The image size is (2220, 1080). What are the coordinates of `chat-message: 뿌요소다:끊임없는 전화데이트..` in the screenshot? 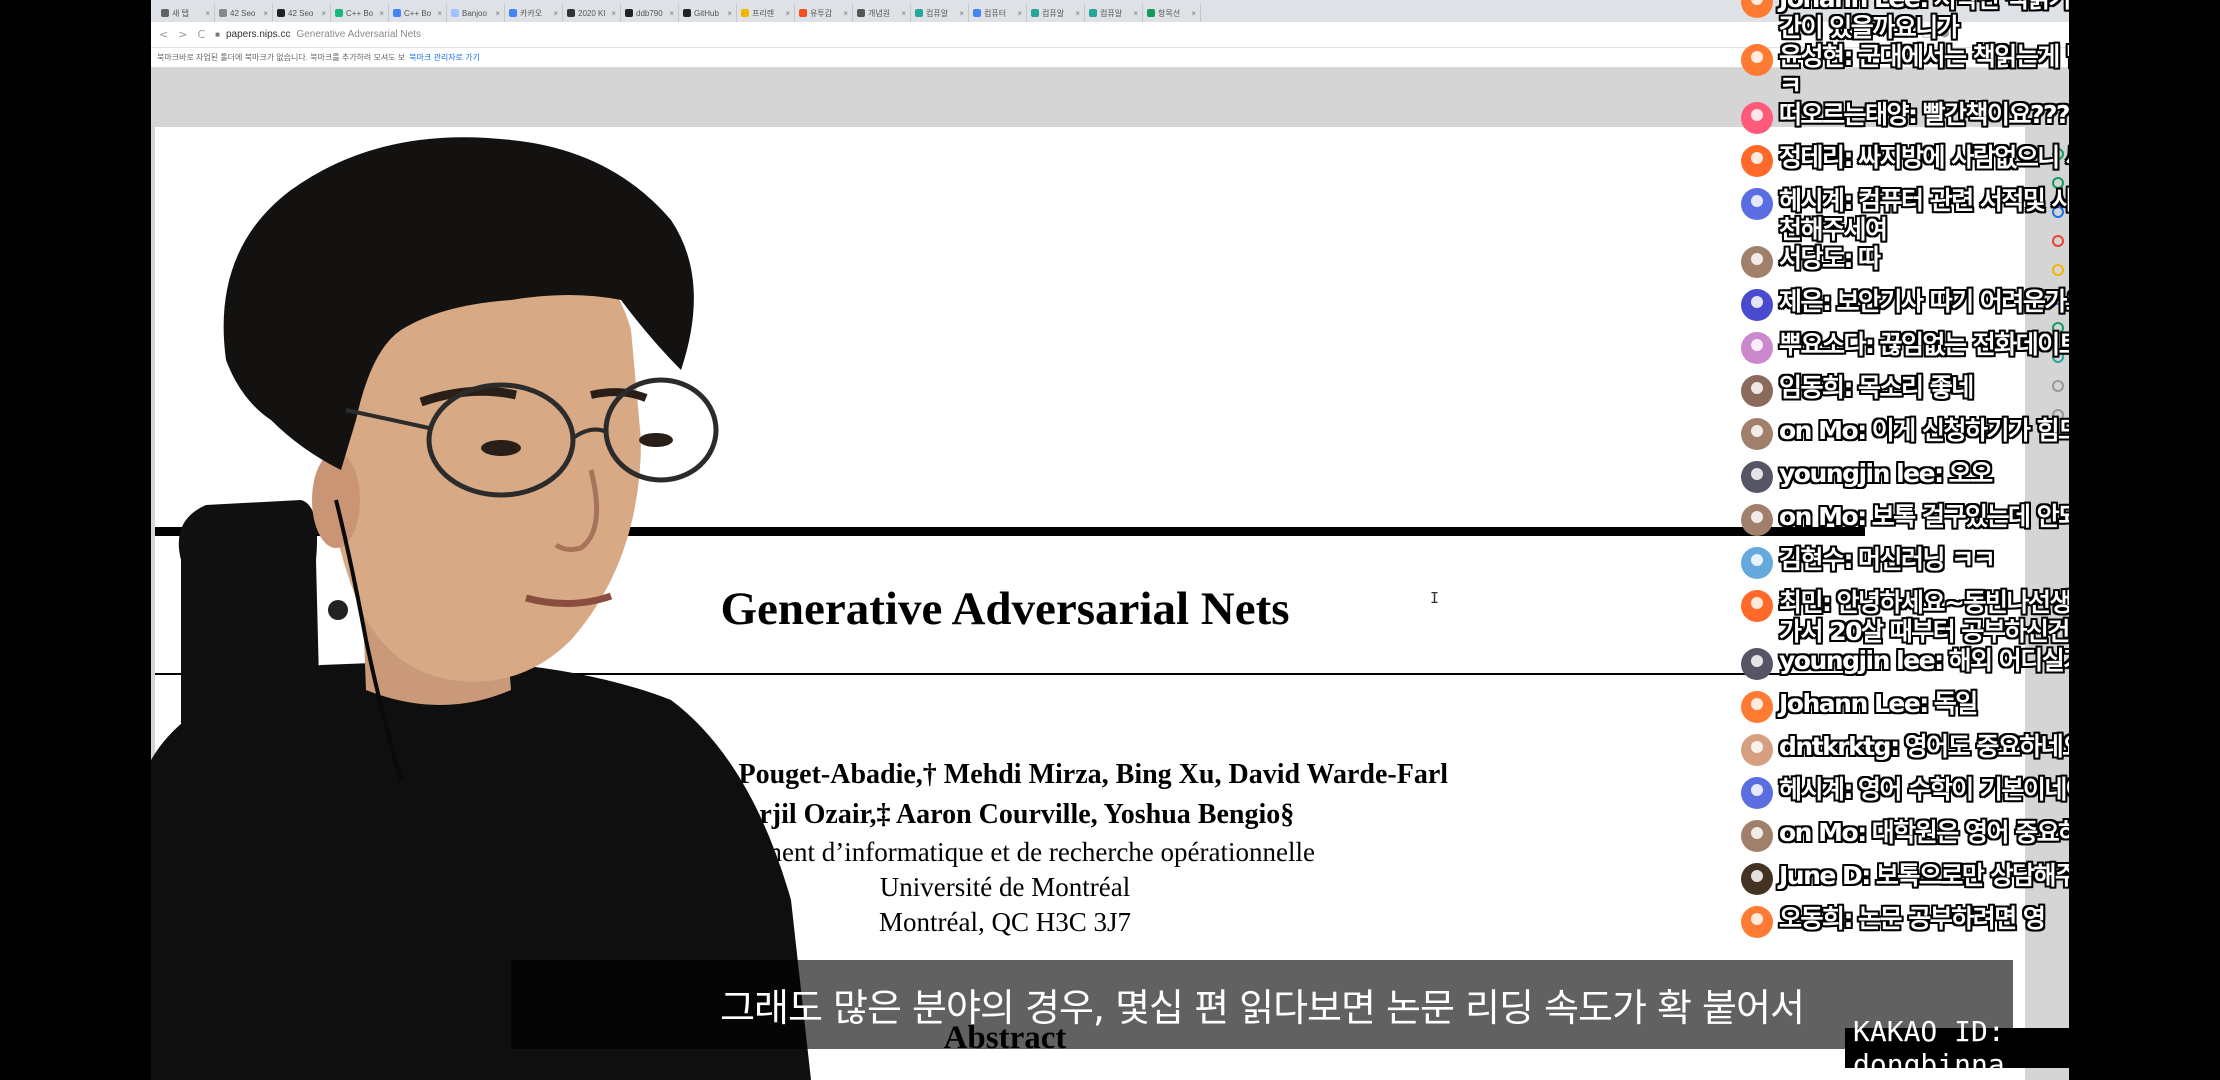 It's located at (1905, 351).